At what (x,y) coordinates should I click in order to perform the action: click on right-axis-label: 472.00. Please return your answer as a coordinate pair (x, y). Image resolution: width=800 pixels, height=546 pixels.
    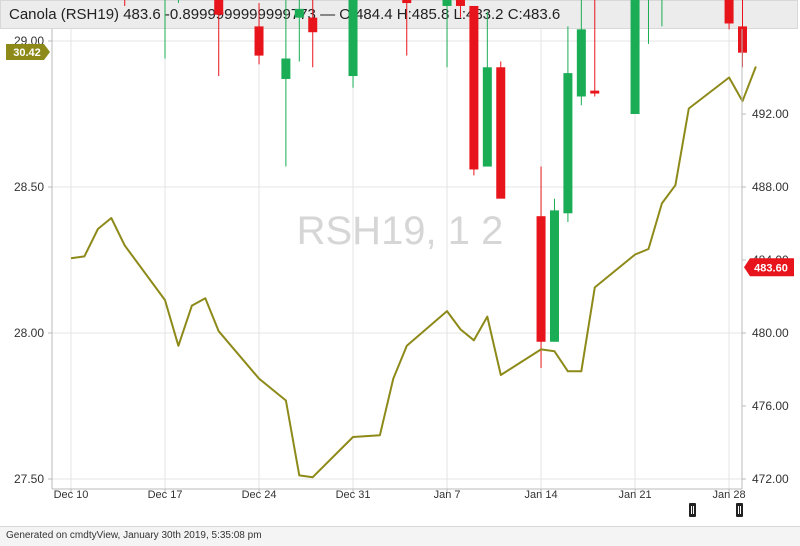
    Looking at the image, I should click on (770, 479).